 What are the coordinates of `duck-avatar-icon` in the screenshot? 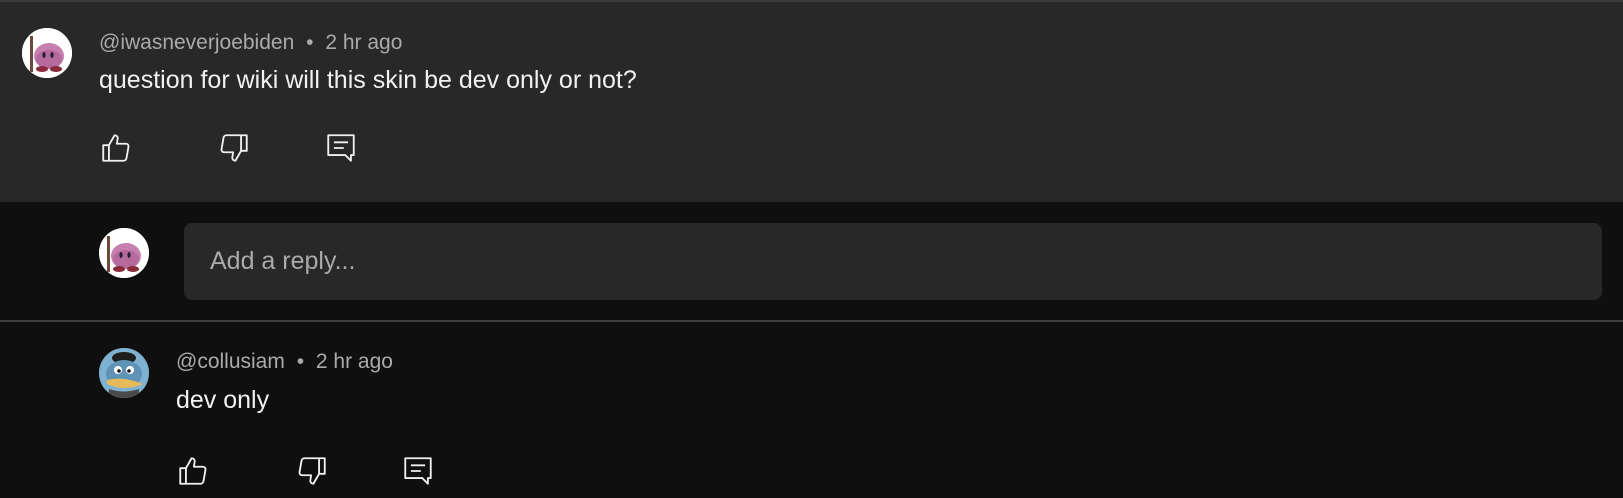 It's located at (124, 373).